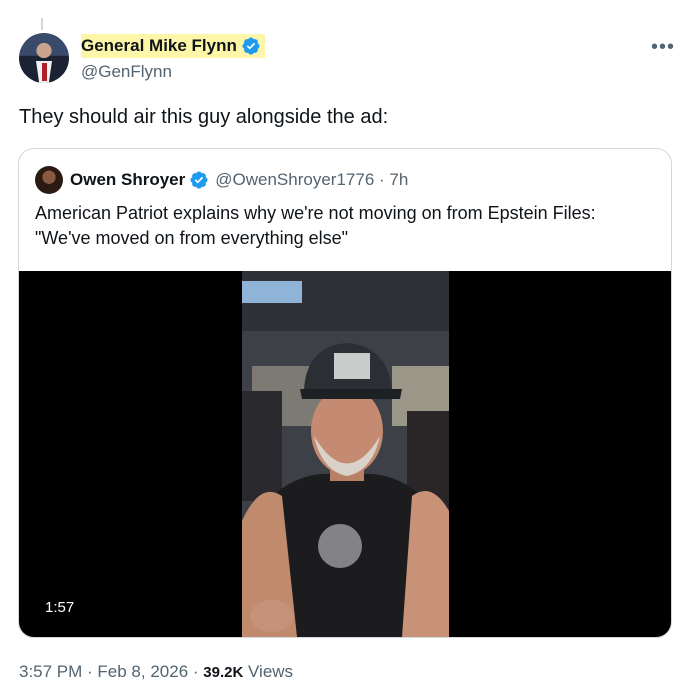 Image resolution: width=697 pixels, height=700 pixels. I want to click on quoted-author-handle-time: @OwenShroyer1776 · 7h, so click(311, 180).